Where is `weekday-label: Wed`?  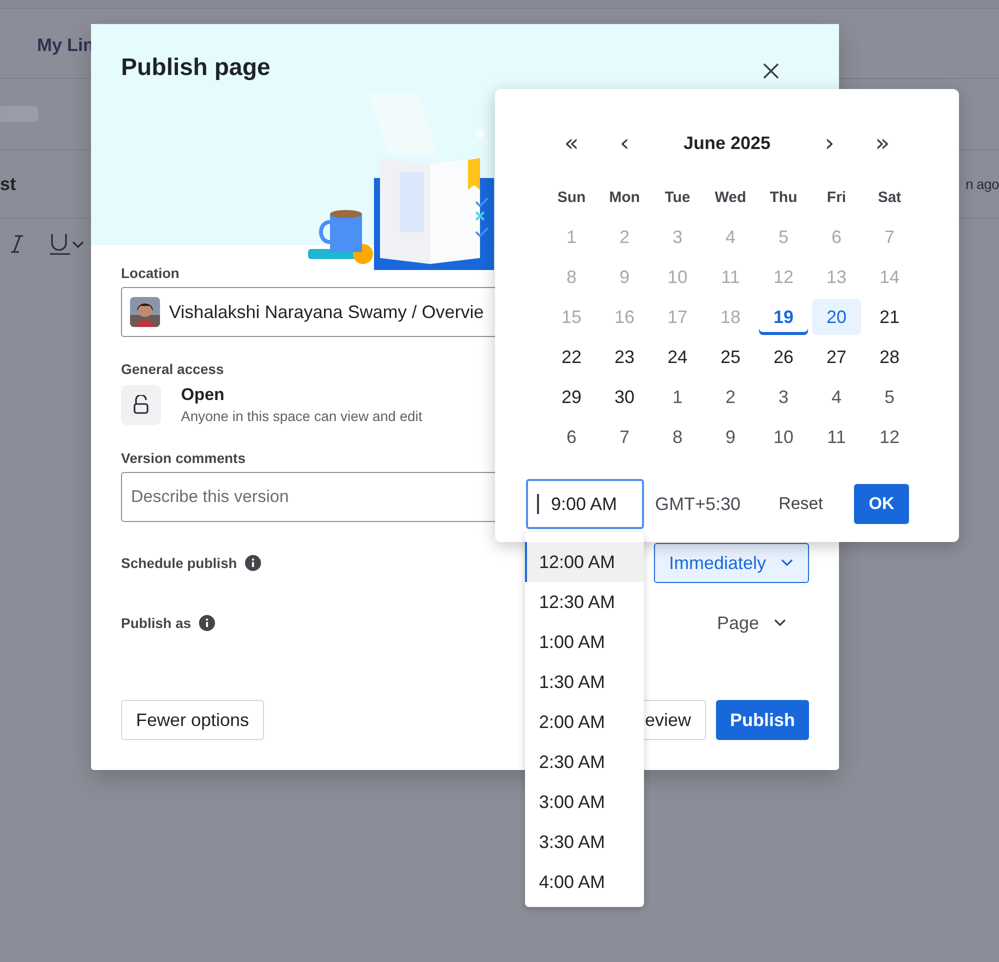 weekday-label: Wed is located at coordinates (730, 197).